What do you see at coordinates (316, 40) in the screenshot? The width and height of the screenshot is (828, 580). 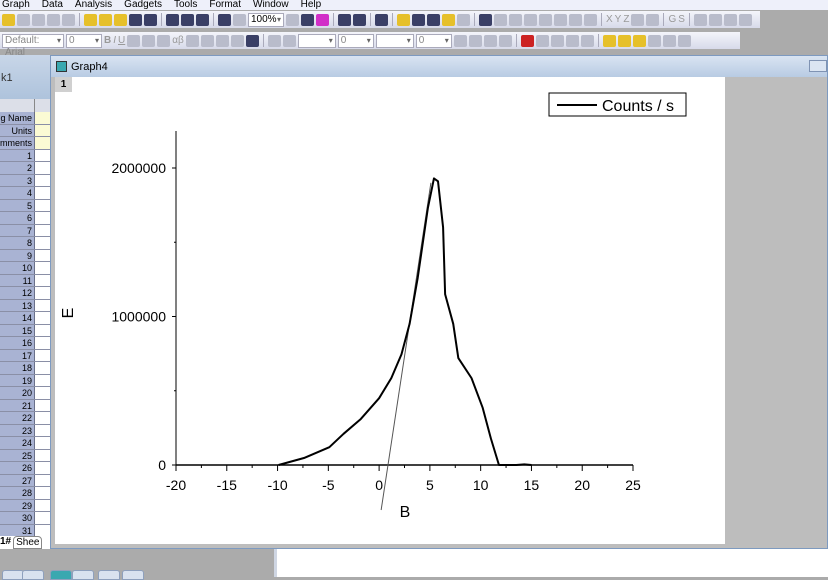 I see `line-style-select` at bounding box center [316, 40].